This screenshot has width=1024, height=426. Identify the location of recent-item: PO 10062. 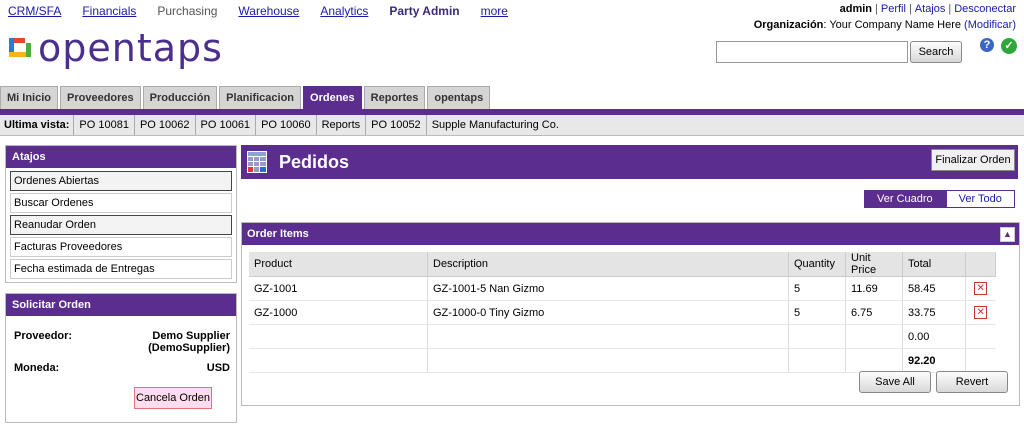
(164, 125).